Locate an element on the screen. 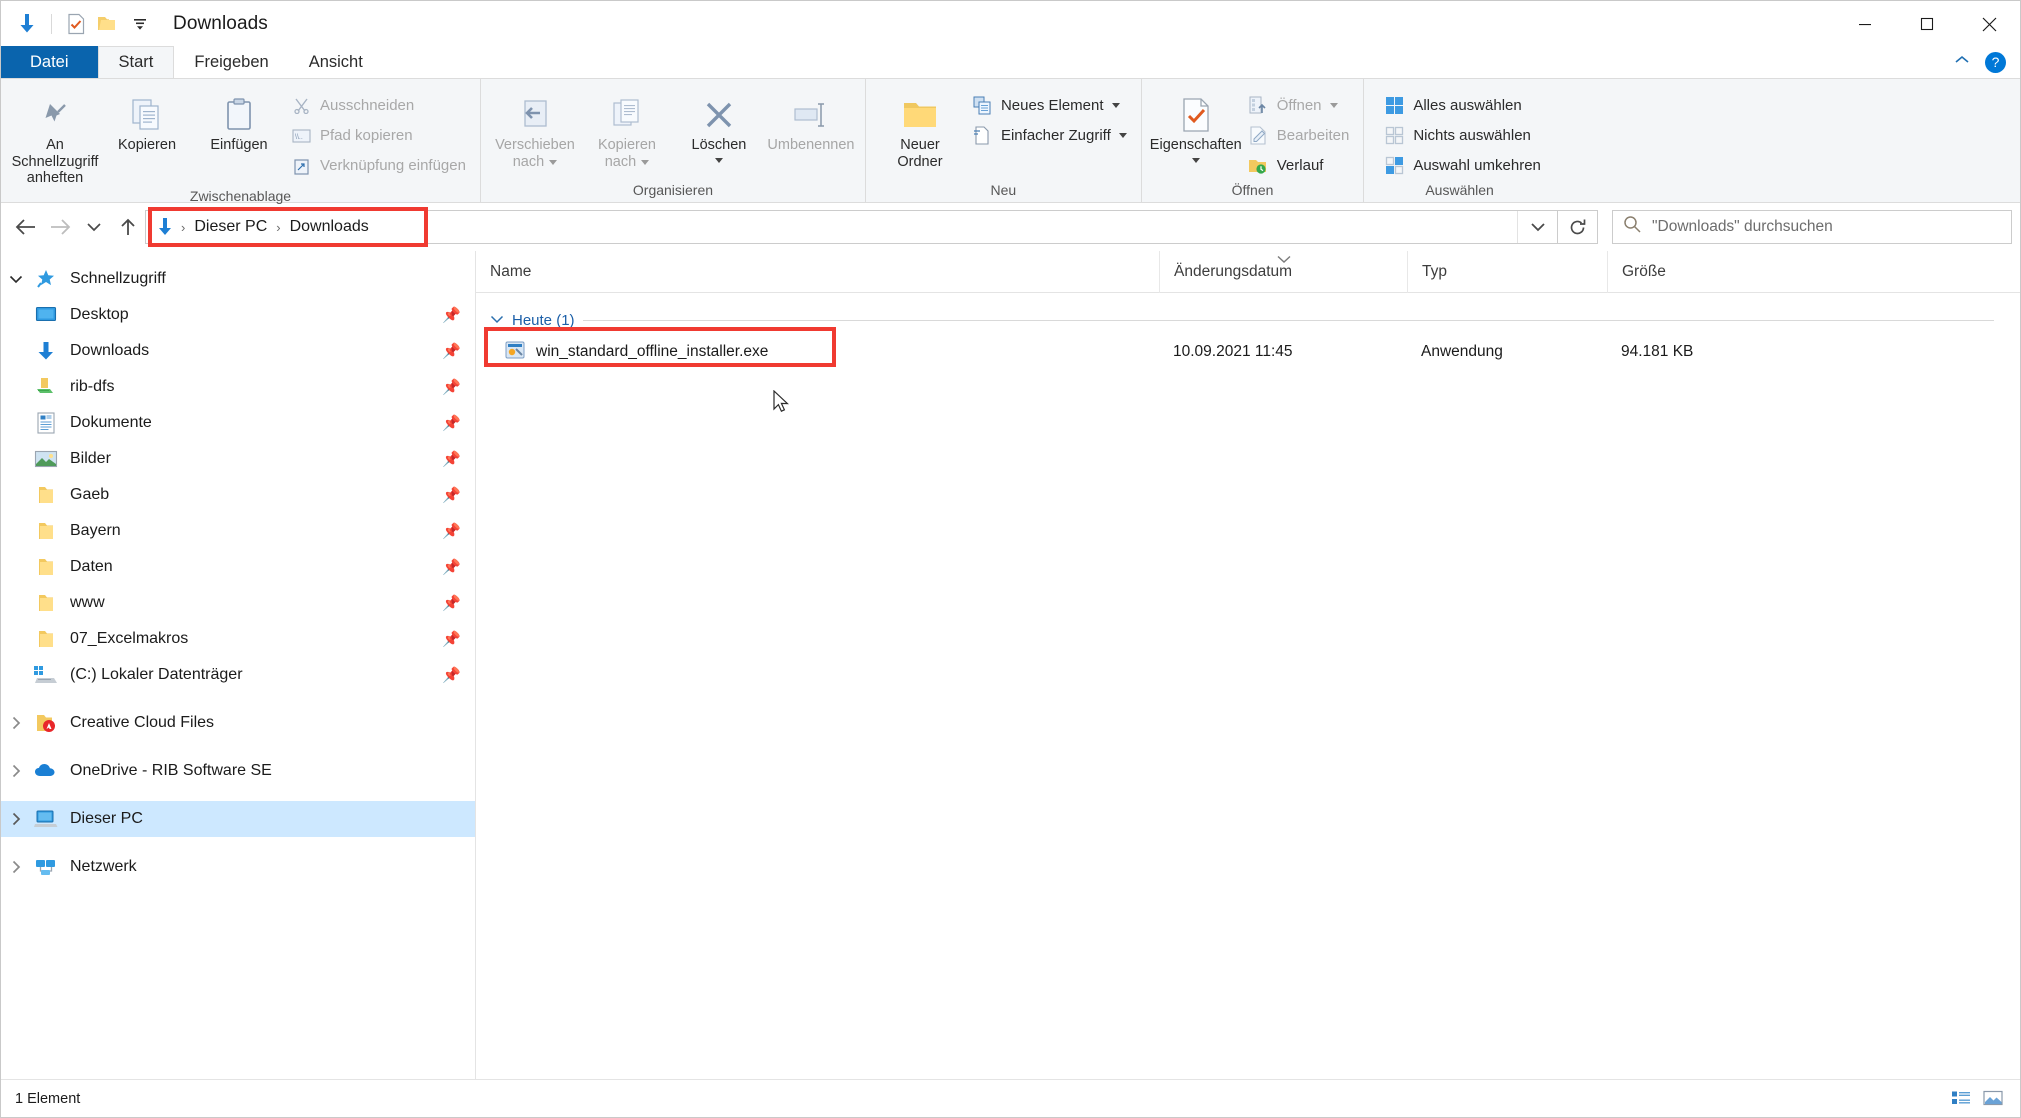  close-button is located at coordinates (1989, 24).